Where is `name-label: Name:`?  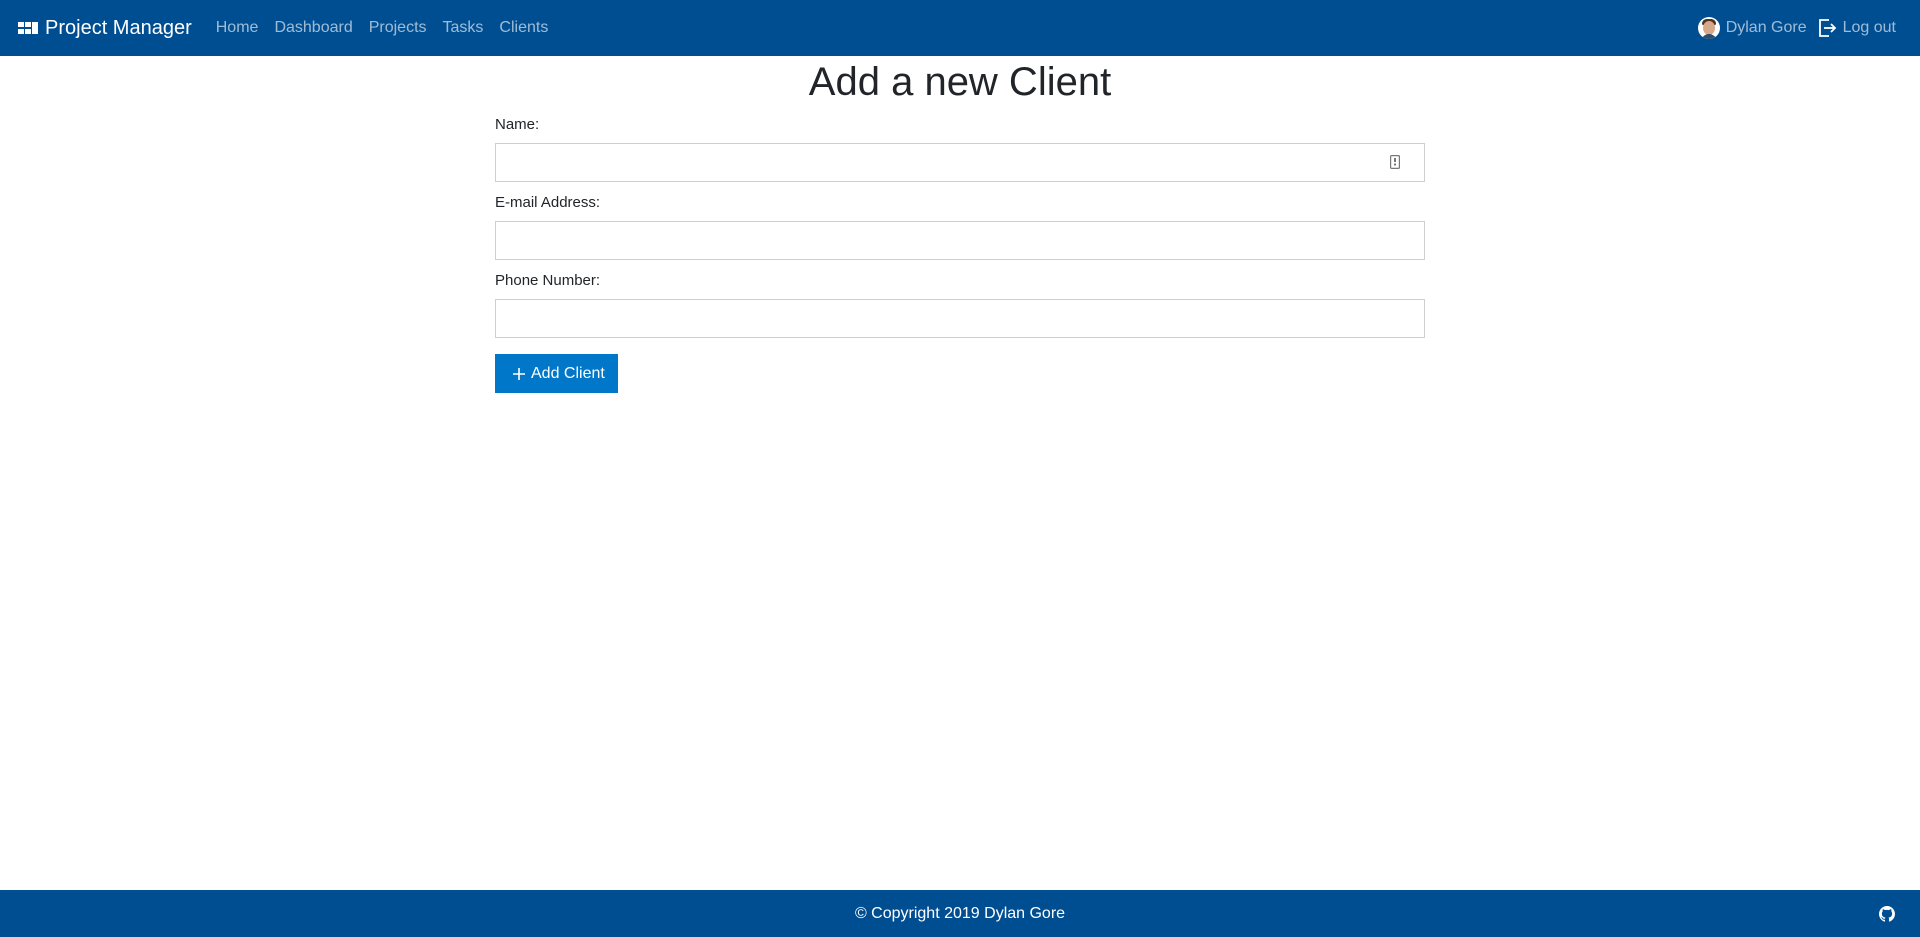
name-label: Name: is located at coordinates (517, 124).